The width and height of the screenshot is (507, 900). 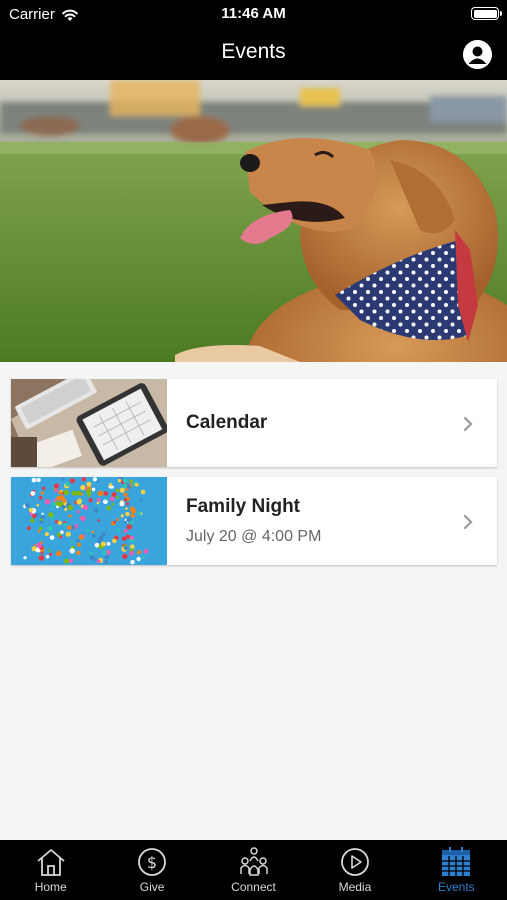 I want to click on event-card-calendar: Calendar, so click(x=254, y=423).